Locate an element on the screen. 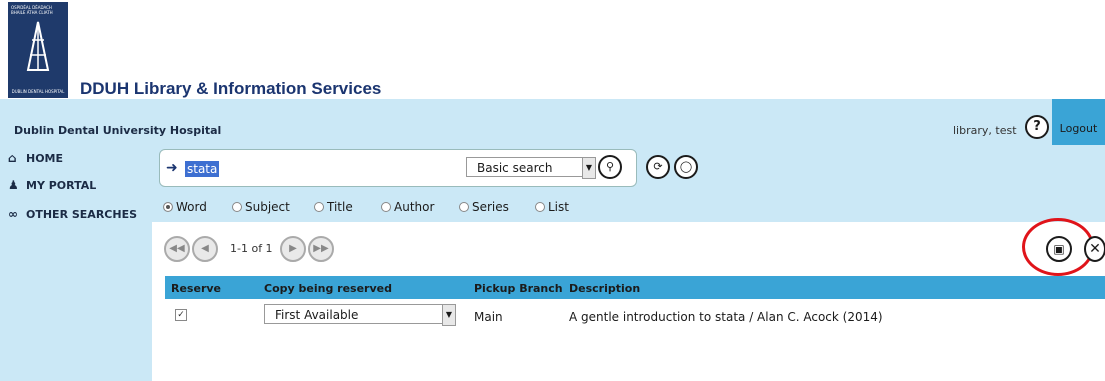 This screenshot has width=1105, height=381. radio-word: Word is located at coordinates (185, 207).